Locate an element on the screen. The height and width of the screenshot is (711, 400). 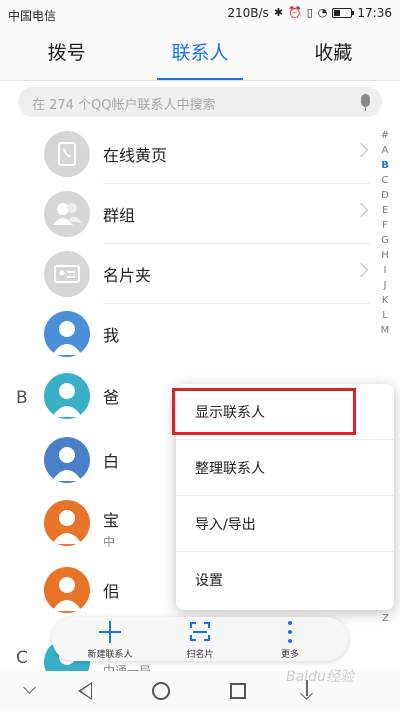
menu-item-label: 导入/导出 is located at coordinates (225, 525).